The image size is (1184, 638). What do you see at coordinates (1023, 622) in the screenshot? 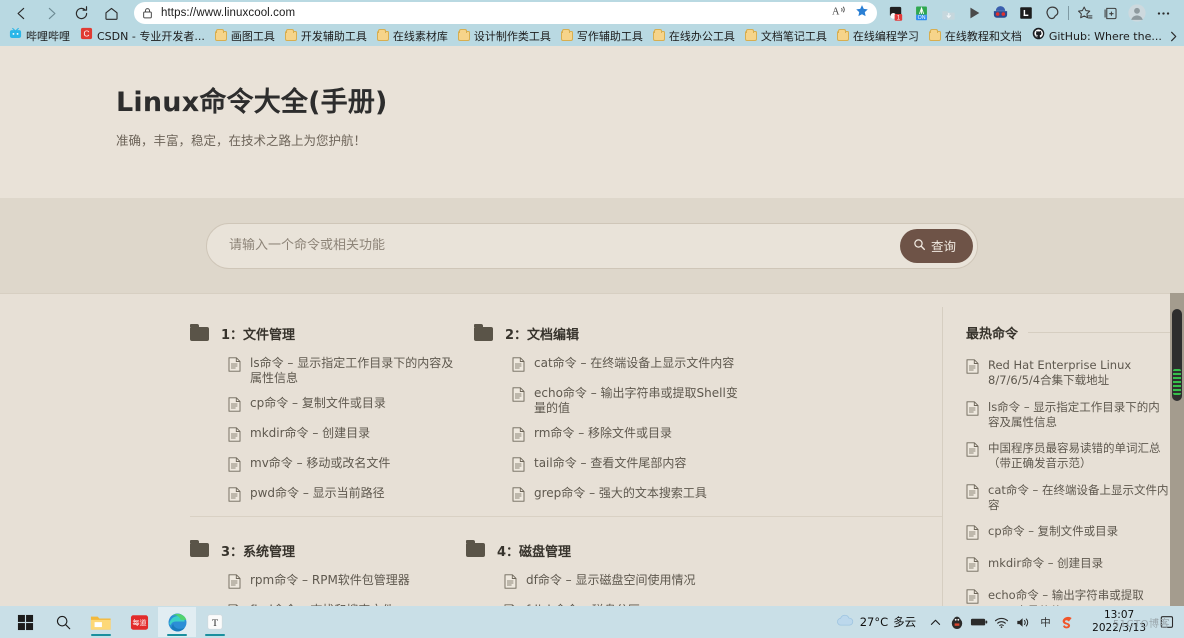
I see `volume-icon` at bounding box center [1023, 622].